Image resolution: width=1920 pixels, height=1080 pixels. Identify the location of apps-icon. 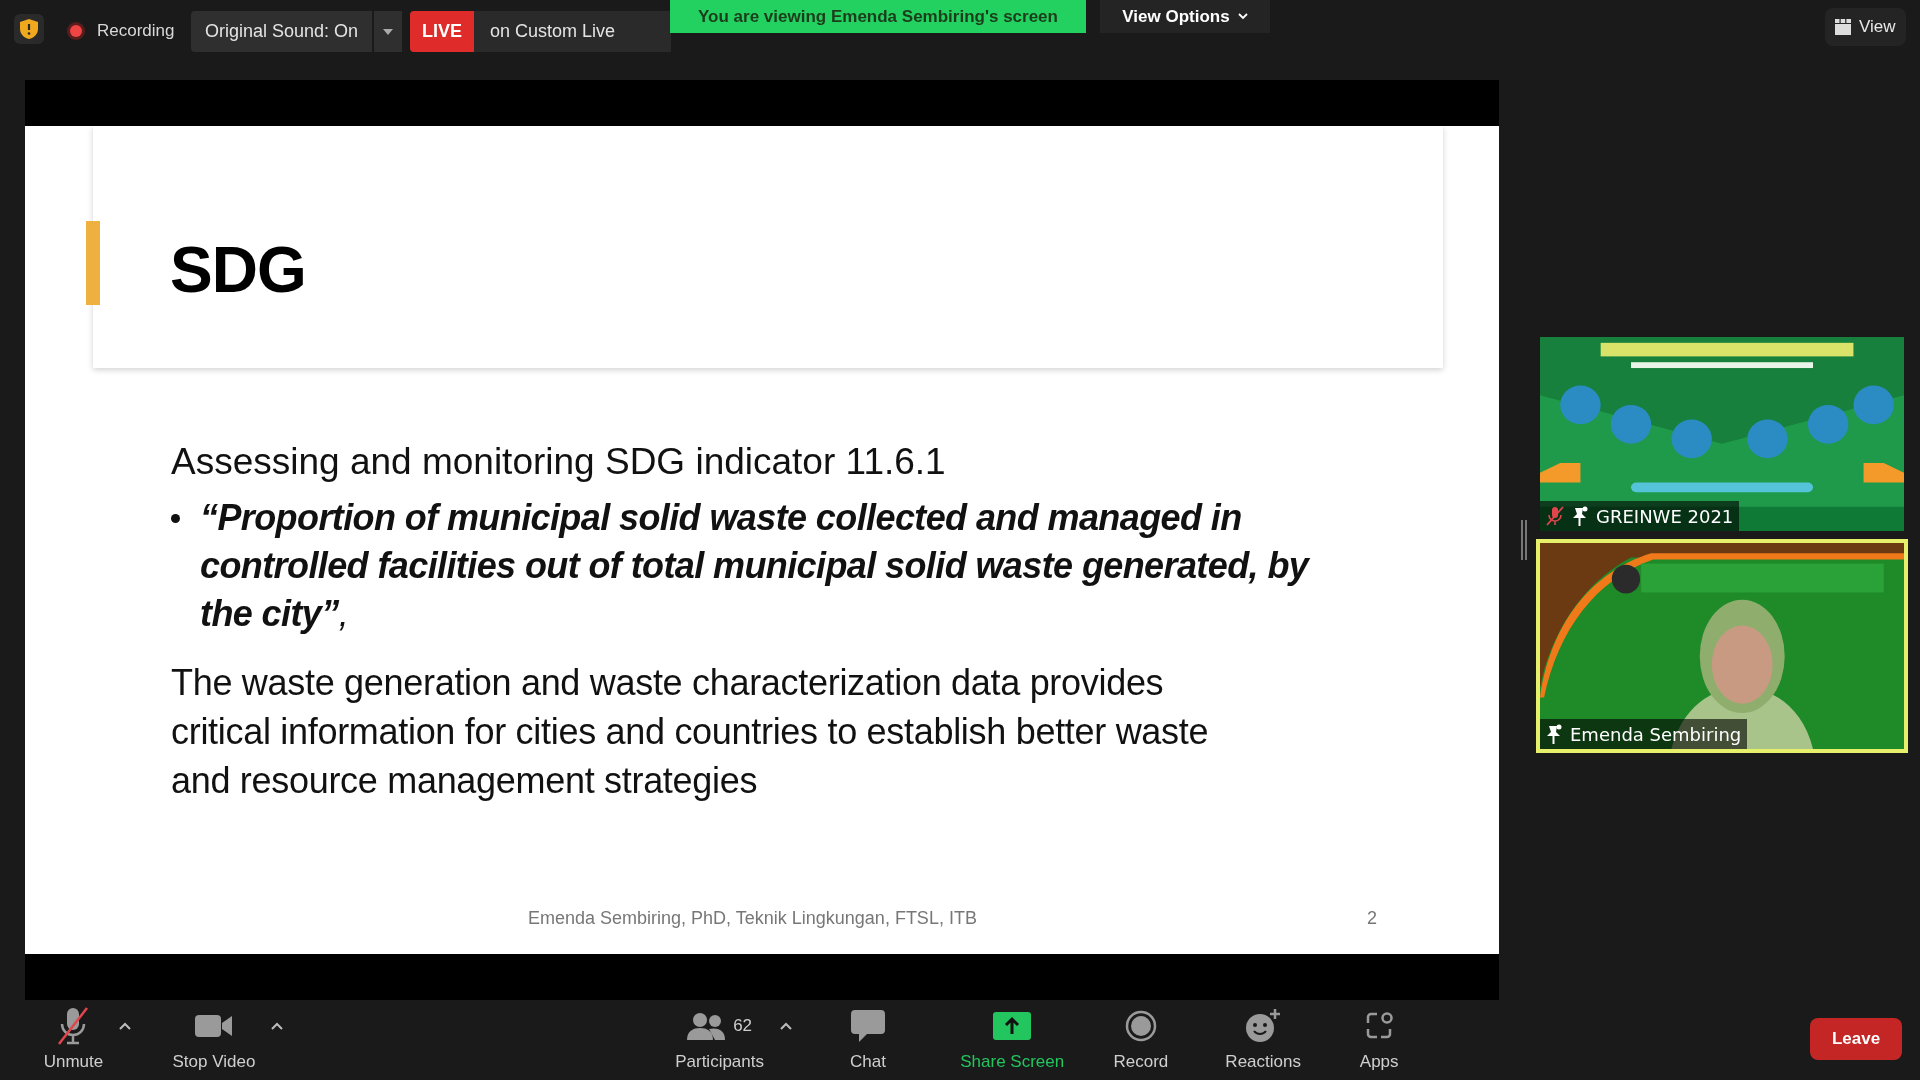
(1379, 1026).